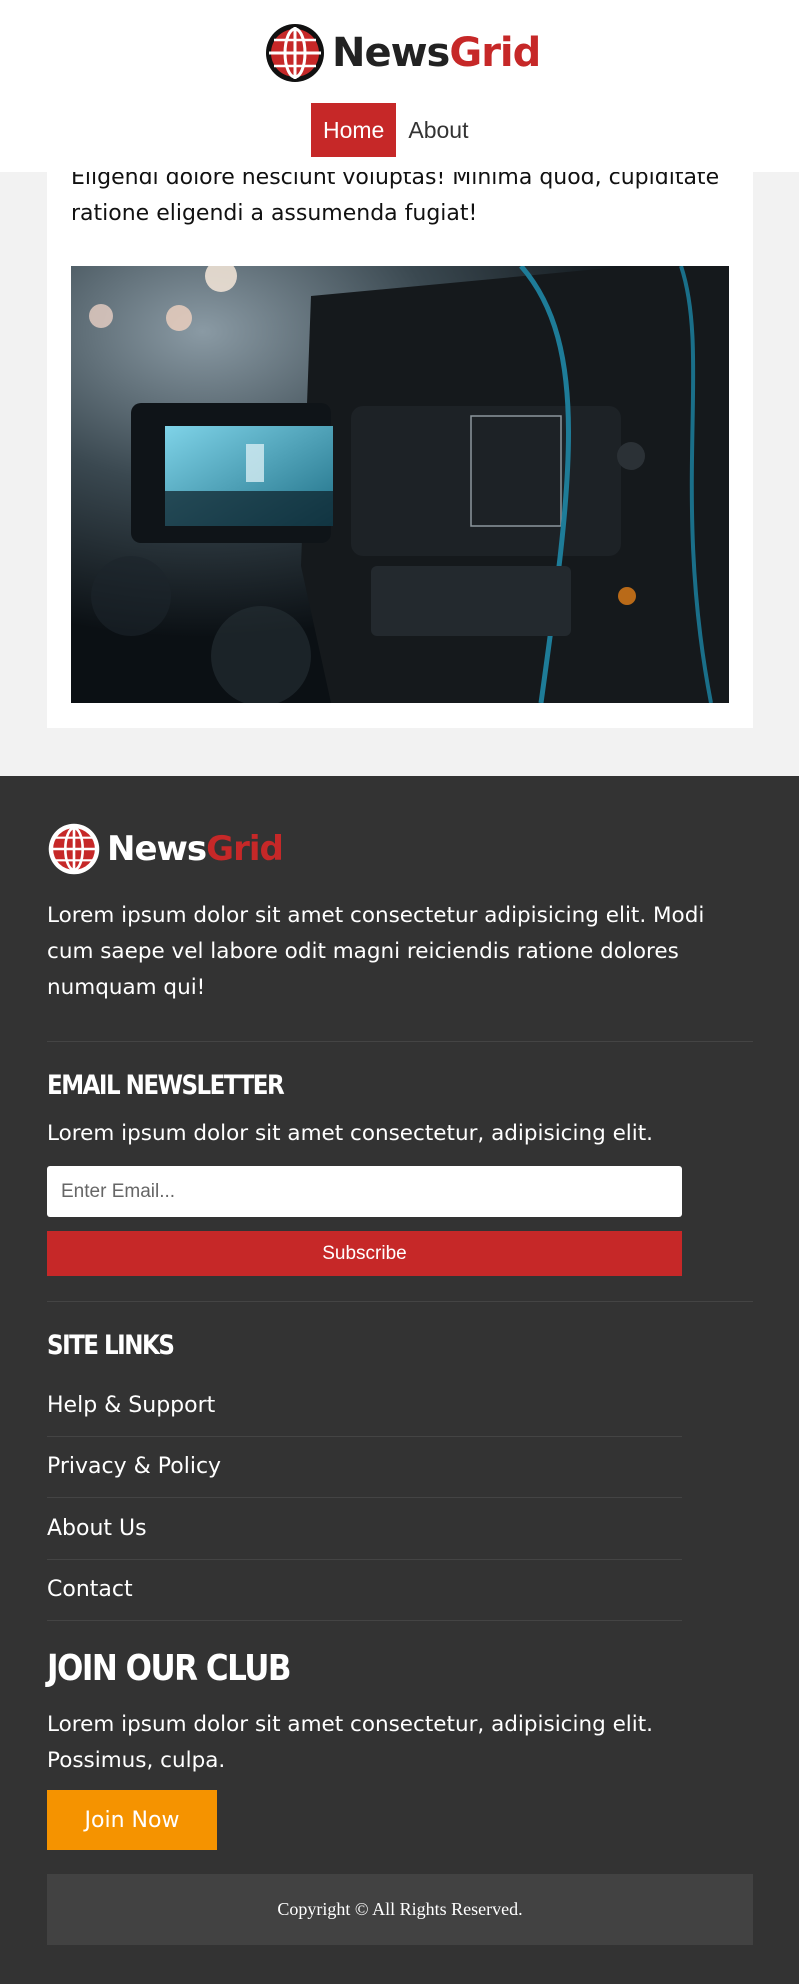  I want to click on site-header: NewsGrid Home About, so click(399, 86).